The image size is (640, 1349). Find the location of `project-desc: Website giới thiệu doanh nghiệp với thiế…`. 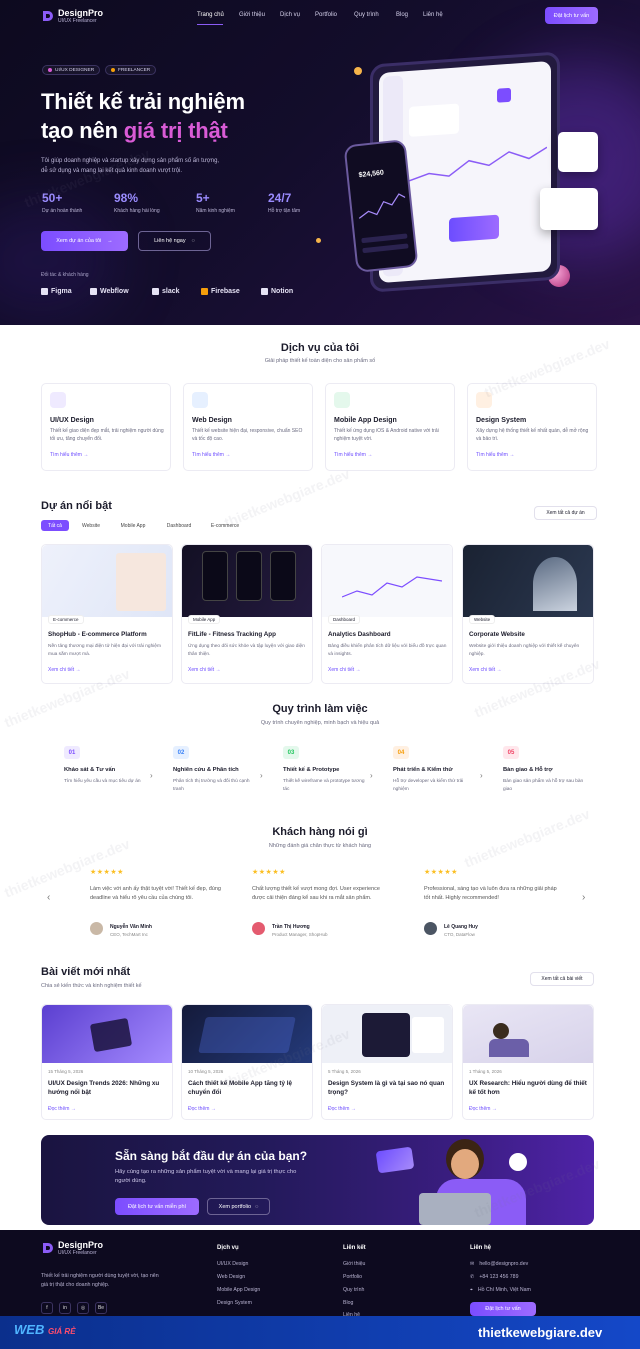

project-desc: Website giới thiệu doanh nghiệp với thiế… is located at coordinates (524, 650).